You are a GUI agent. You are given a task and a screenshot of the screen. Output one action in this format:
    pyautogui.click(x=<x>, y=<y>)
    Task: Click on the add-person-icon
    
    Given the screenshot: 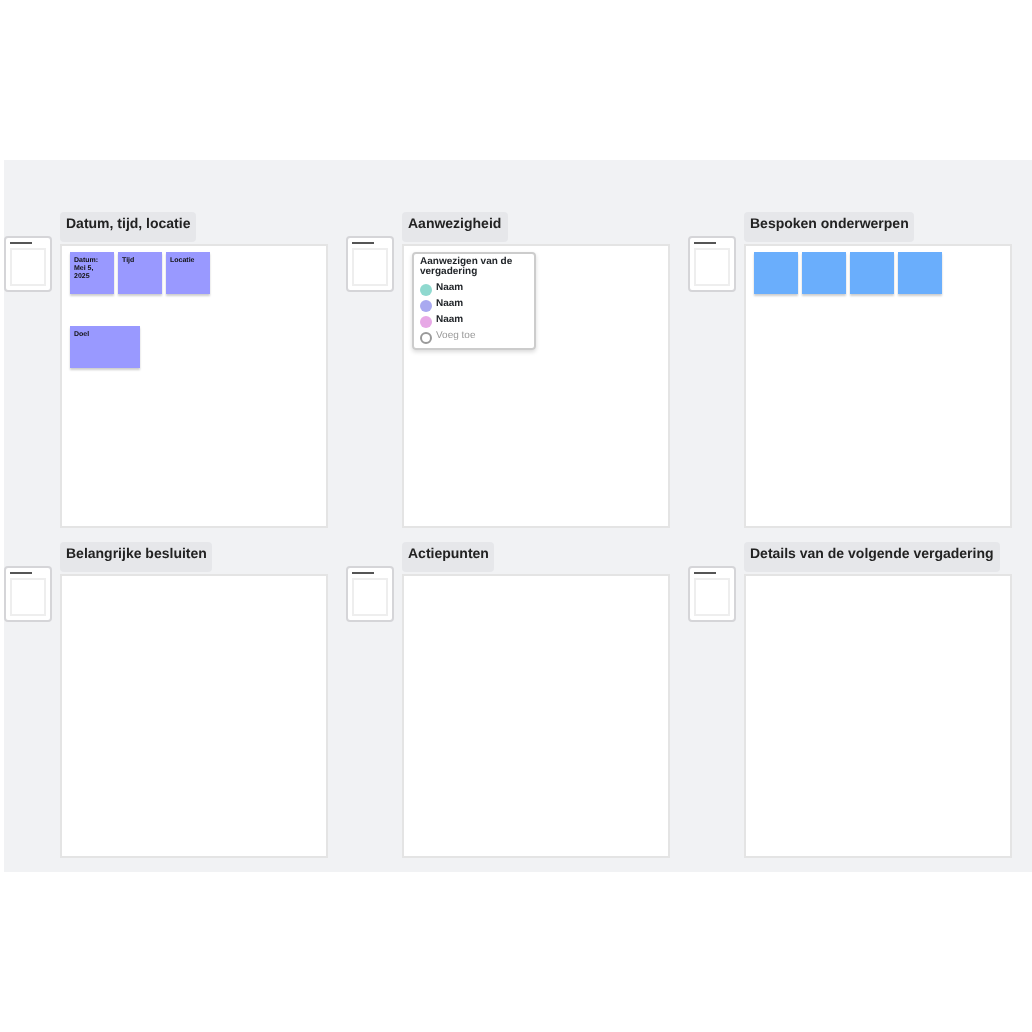 What is the action you would take?
    pyautogui.click(x=426, y=337)
    